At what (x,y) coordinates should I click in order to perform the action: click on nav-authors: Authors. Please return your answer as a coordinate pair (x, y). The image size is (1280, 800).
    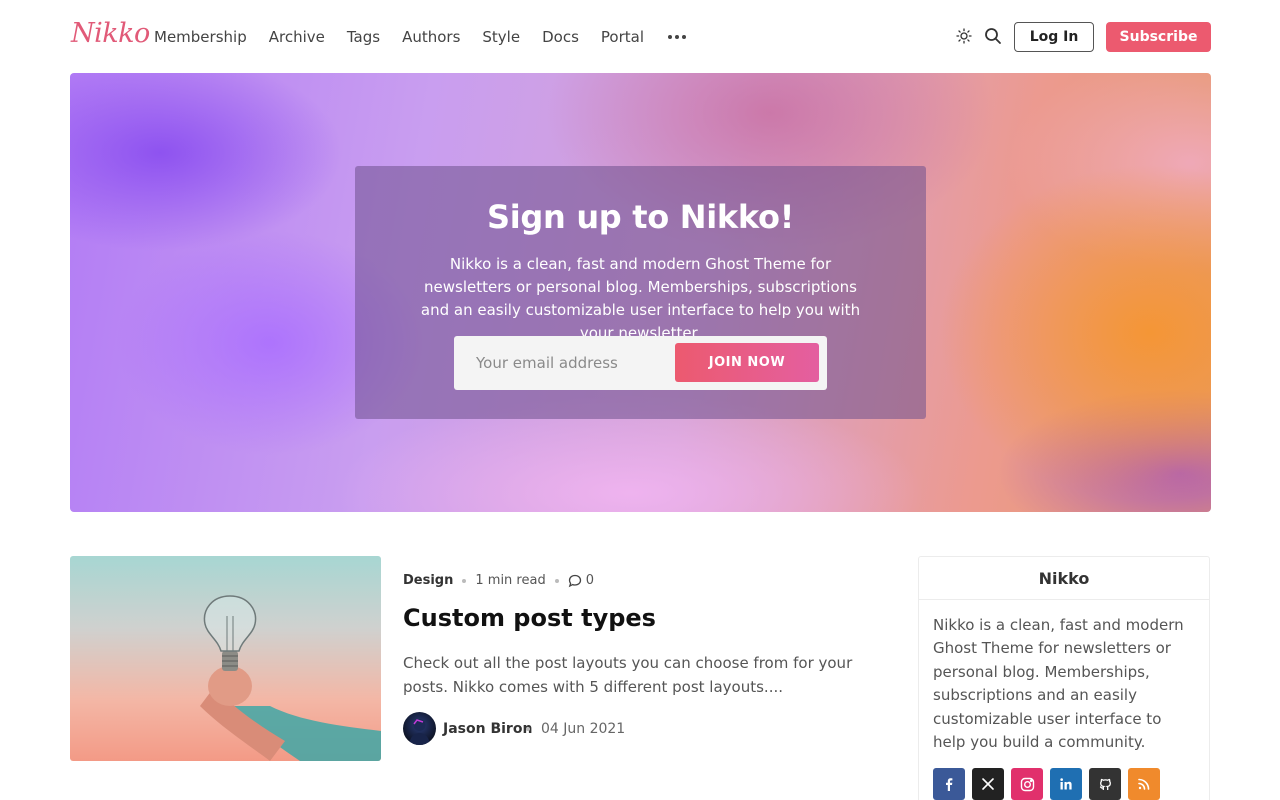
    Looking at the image, I should click on (431, 37).